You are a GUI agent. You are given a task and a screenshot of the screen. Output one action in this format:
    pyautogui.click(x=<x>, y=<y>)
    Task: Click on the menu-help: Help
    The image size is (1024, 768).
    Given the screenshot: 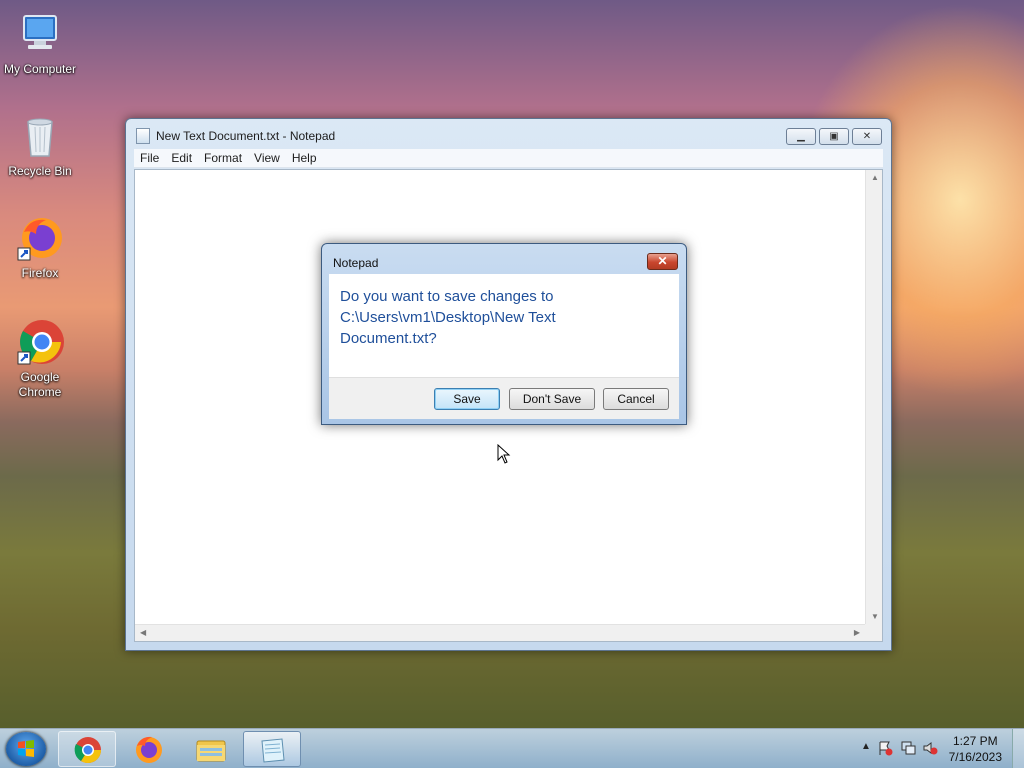 What is the action you would take?
    pyautogui.click(x=304, y=158)
    